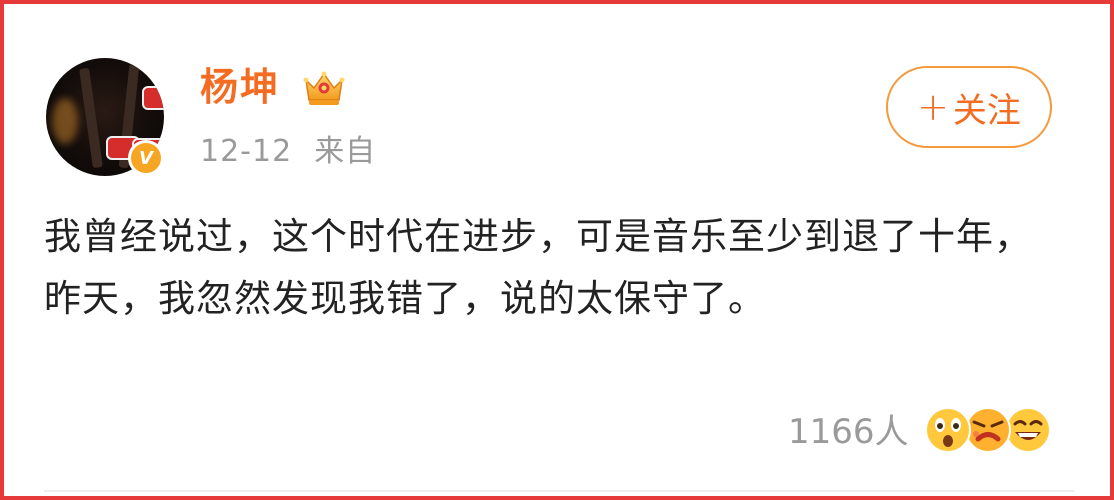 The image size is (1114, 500). Describe the element at coordinates (146, 158) in the screenshot. I see `verified-badge-icon: V` at that location.